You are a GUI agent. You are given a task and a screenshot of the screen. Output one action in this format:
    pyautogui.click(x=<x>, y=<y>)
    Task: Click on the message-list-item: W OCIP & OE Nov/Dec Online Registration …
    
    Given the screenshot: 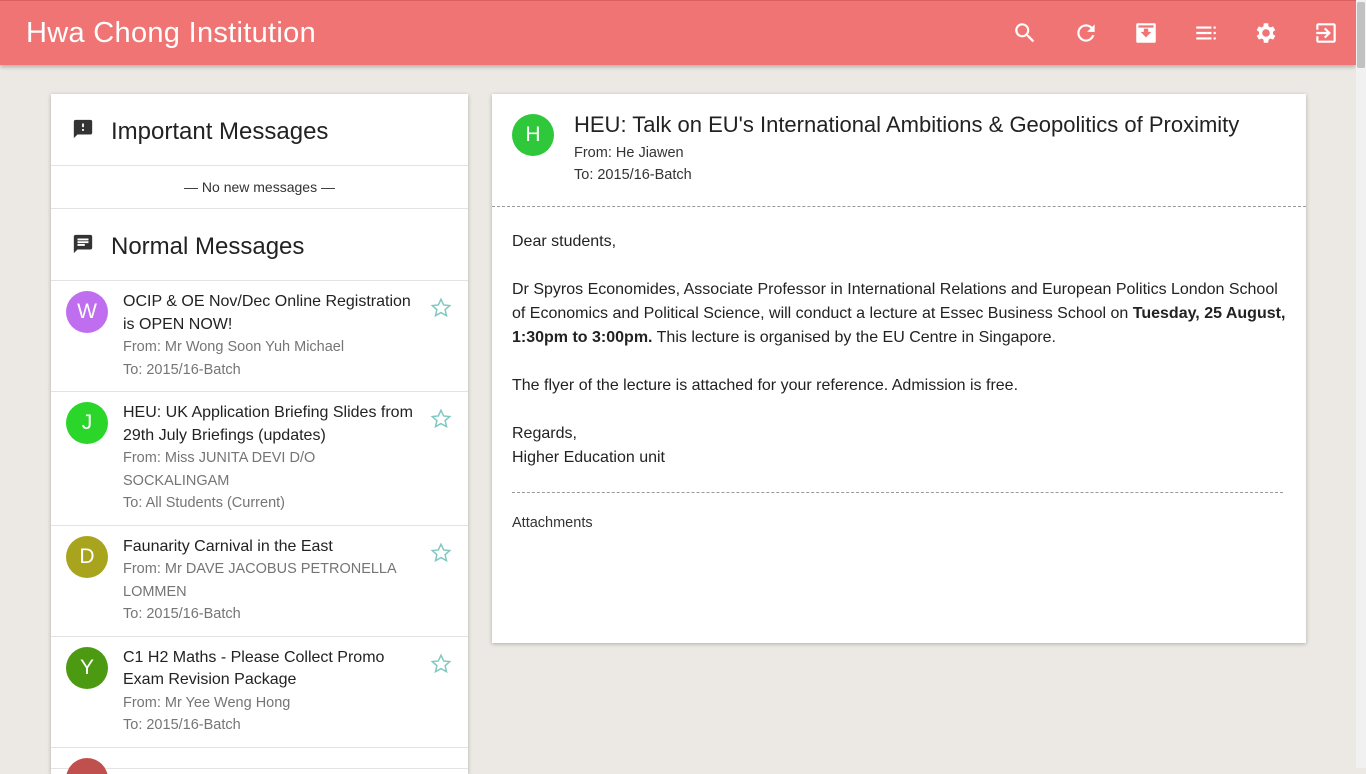 What is the action you would take?
    pyautogui.click(x=259, y=336)
    